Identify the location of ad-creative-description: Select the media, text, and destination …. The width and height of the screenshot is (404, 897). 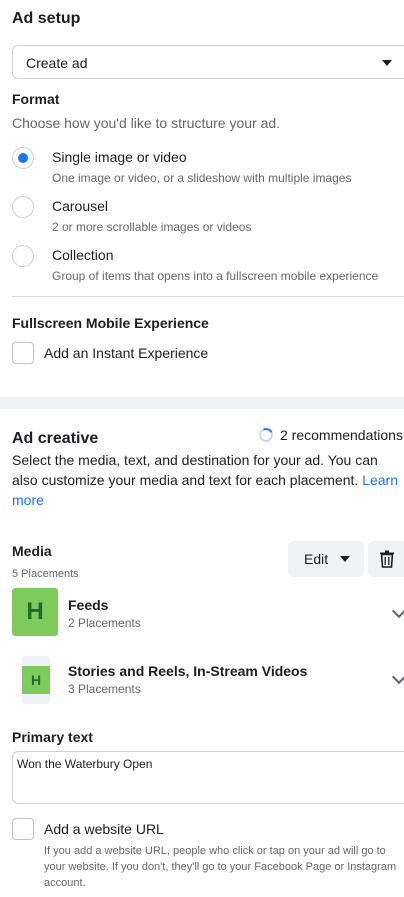
(208, 480).